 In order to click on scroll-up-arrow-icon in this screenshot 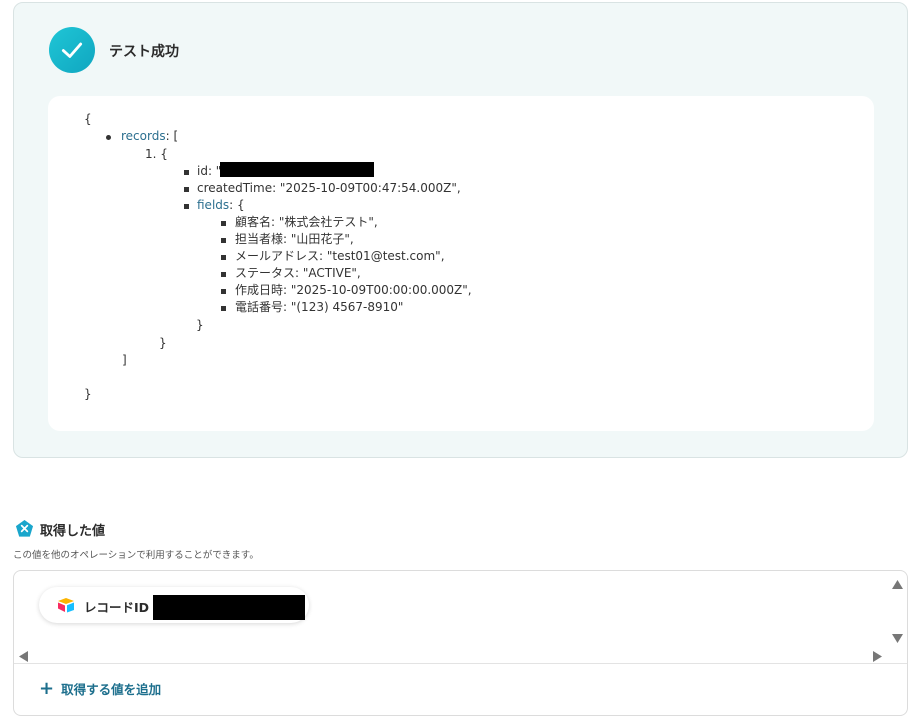, I will do `click(897, 584)`.